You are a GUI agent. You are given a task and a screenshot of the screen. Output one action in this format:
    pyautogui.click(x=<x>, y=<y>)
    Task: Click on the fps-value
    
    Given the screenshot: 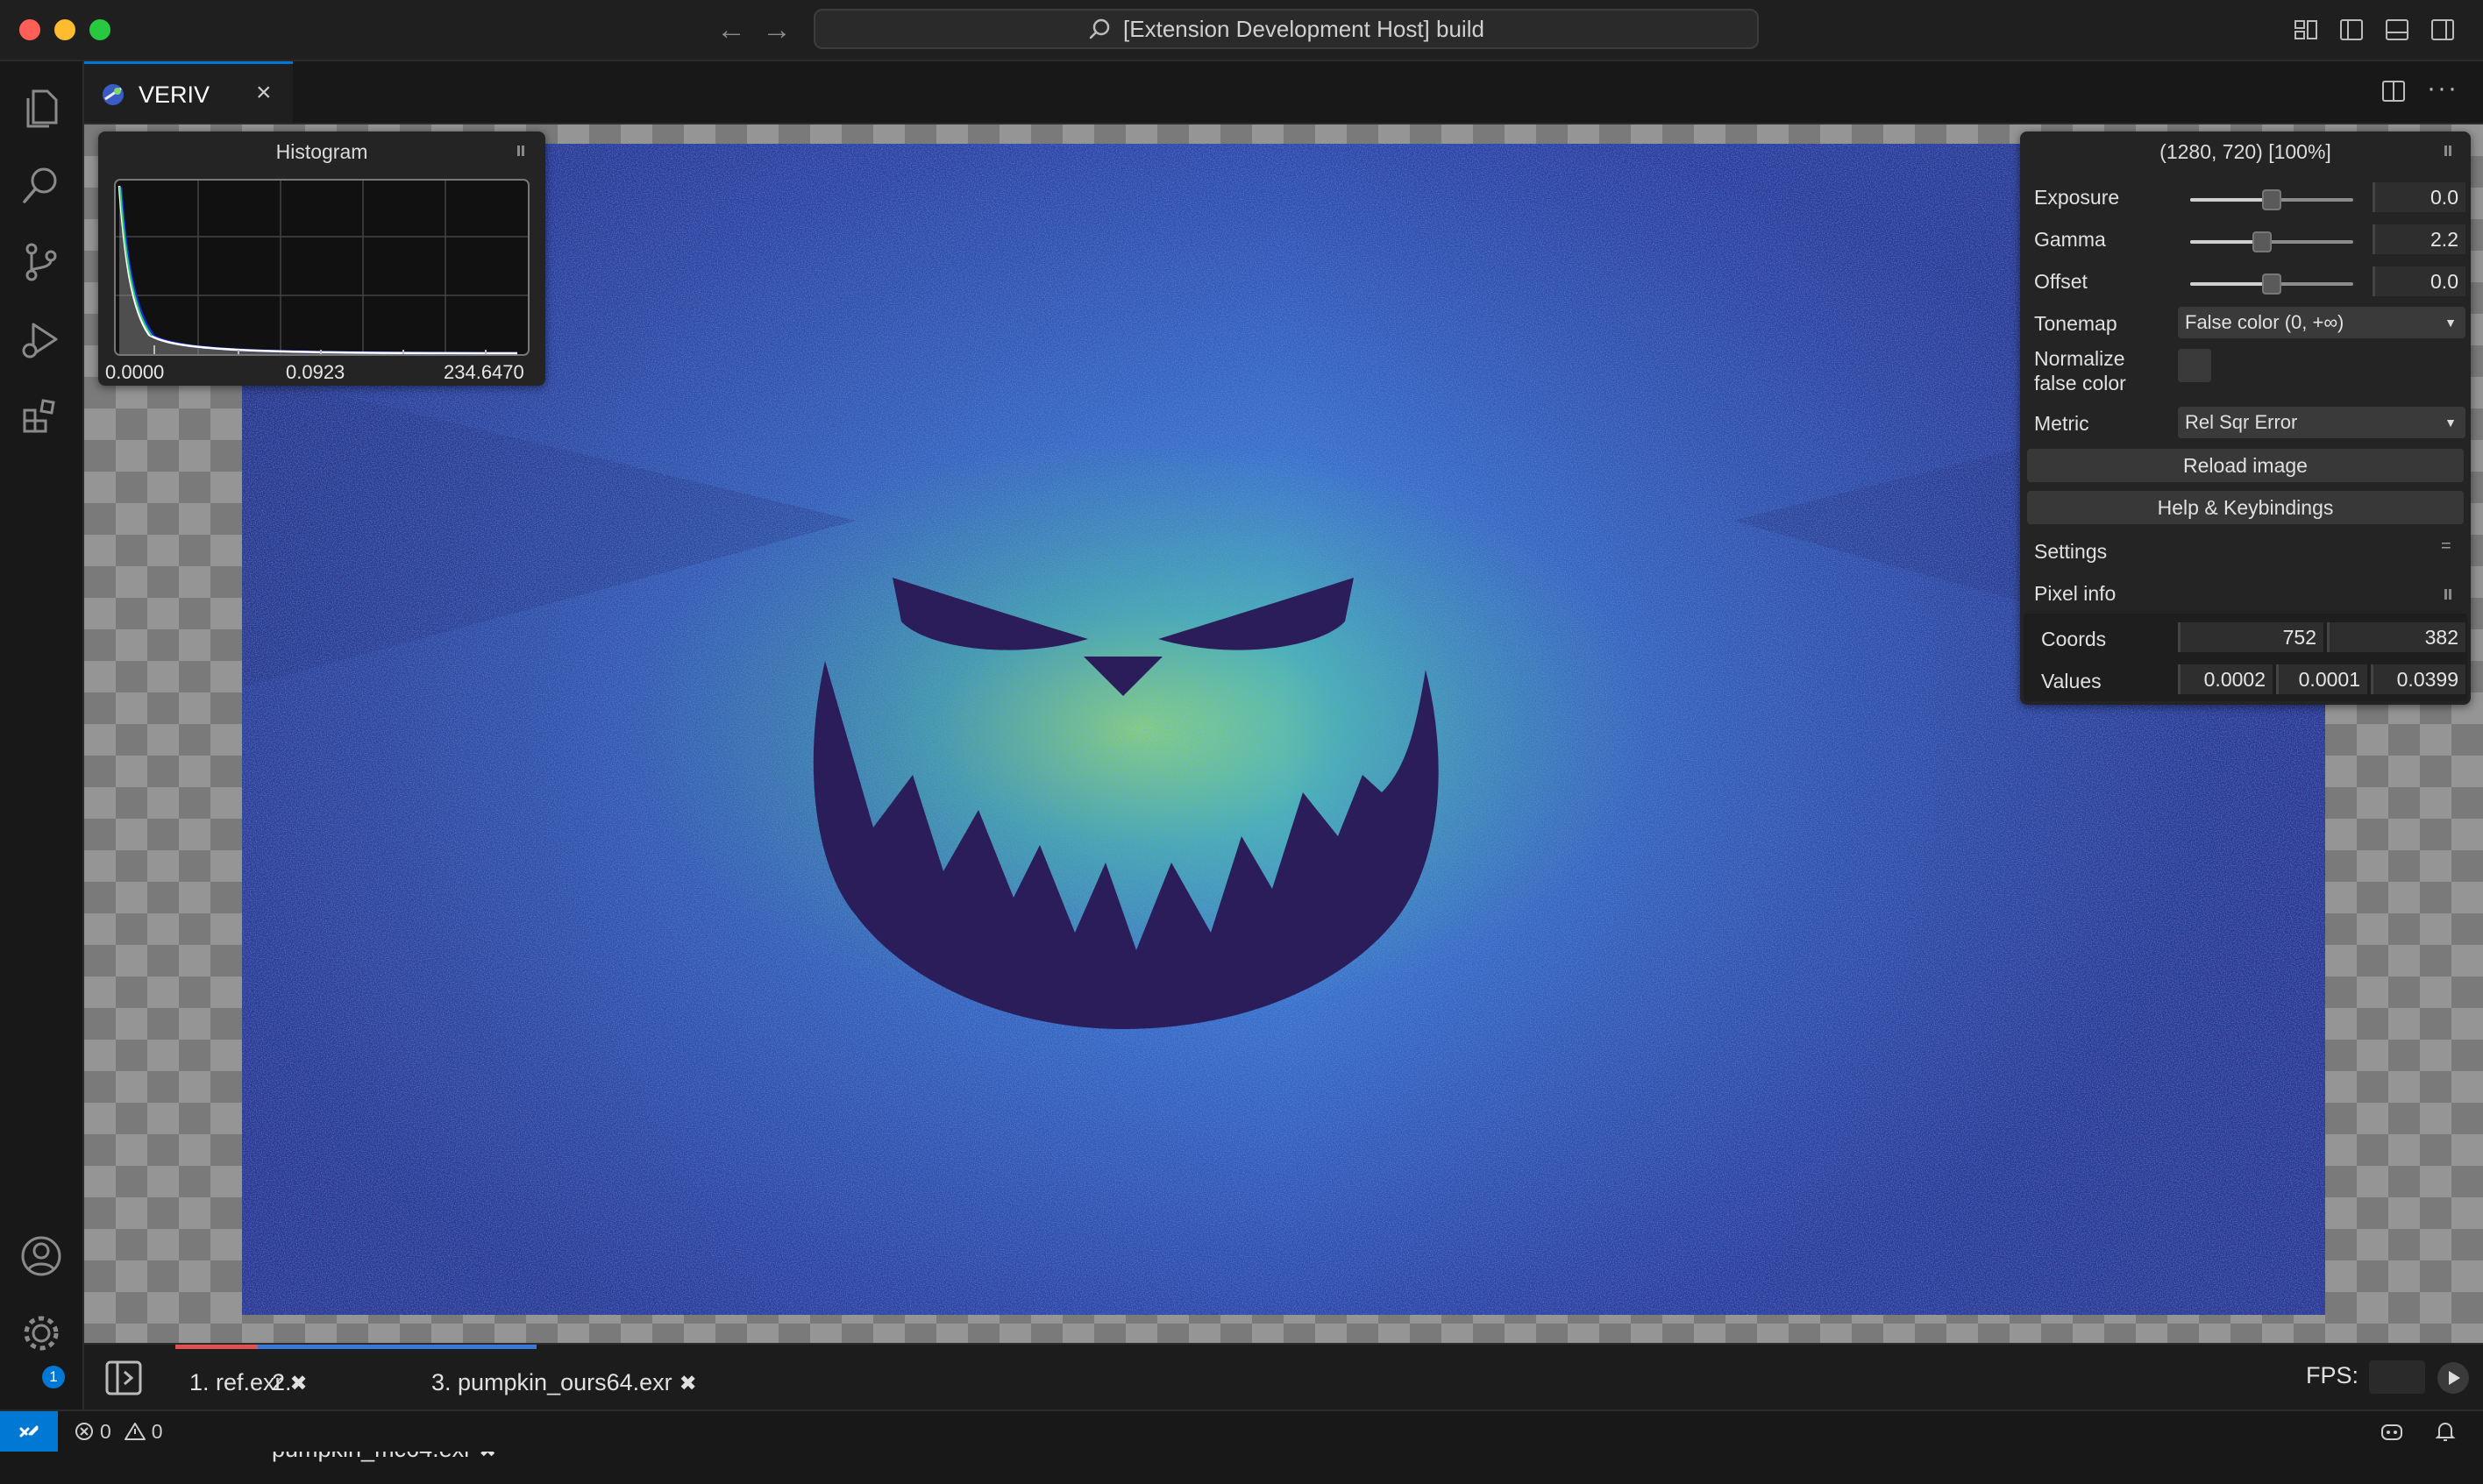 What is the action you would take?
    pyautogui.click(x=2397, y=1377)
    